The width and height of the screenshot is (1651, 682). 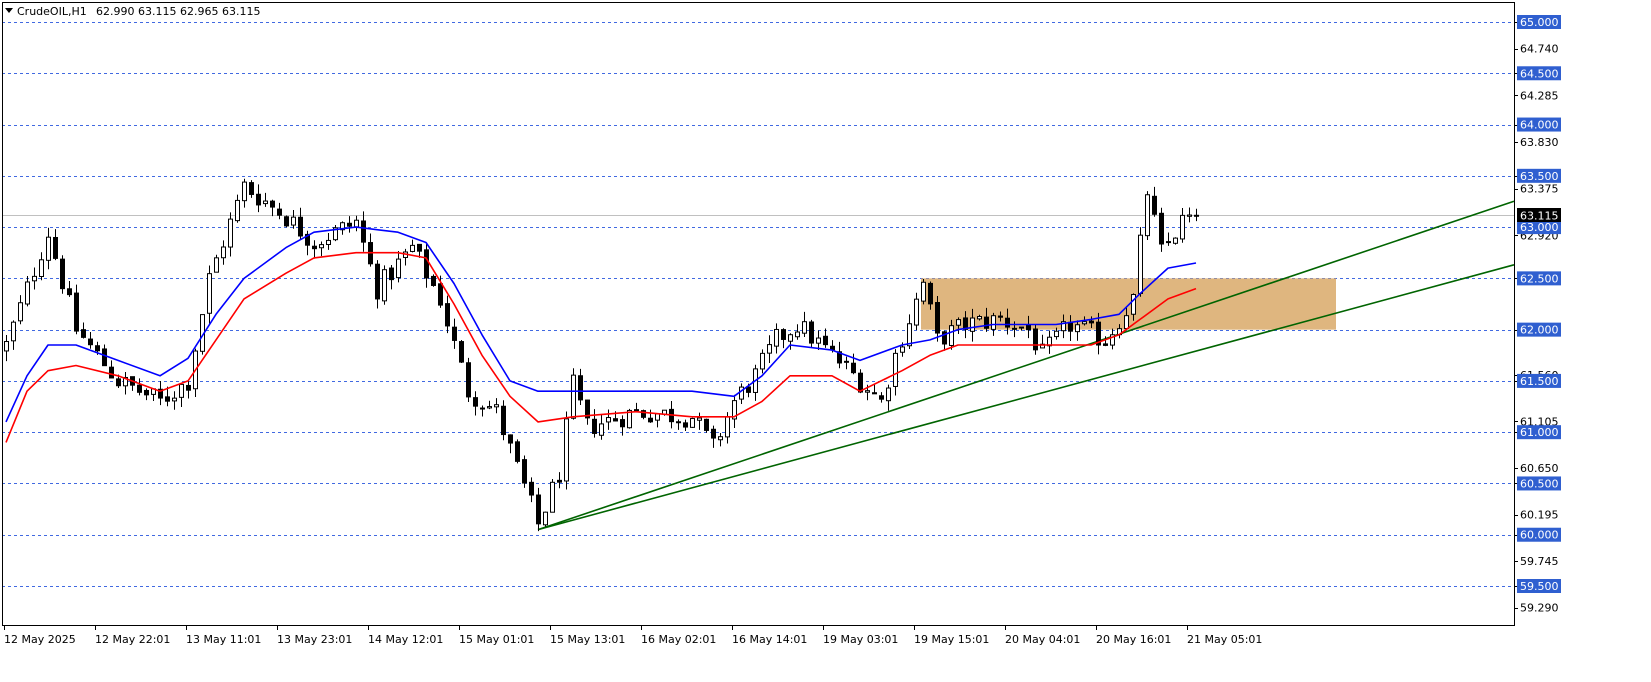 I want to click on level-price-label: 61.500, so click(x=1539, y=380).